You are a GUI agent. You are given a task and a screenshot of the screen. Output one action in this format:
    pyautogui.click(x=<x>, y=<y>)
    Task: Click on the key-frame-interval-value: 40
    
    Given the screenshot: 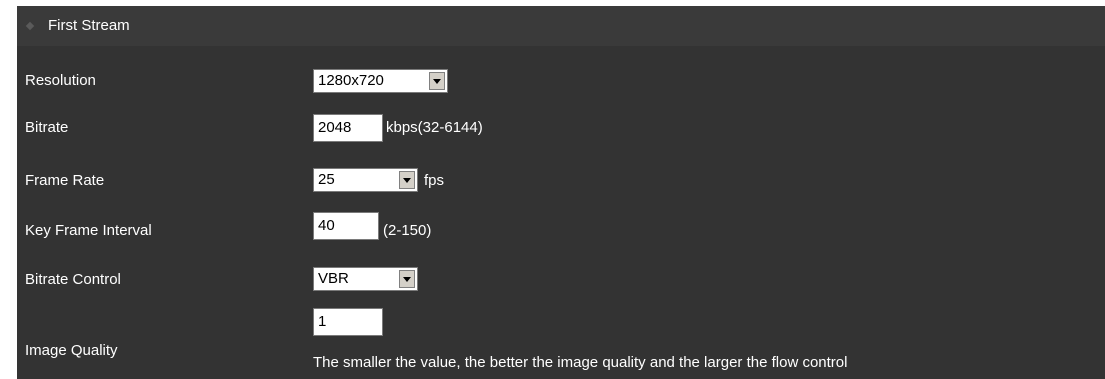 What is the action you would take?
    pyautogui.click(x=326, y=225)
    